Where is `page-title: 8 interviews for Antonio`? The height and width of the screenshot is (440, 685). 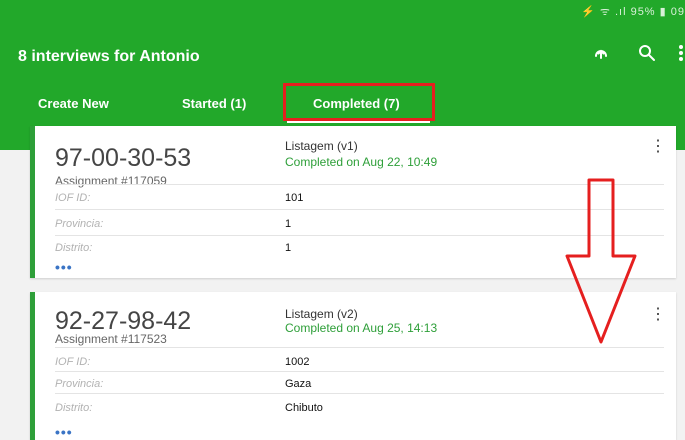 page-title: 8 interviews for Antonio is located at coordinates (109, 56).